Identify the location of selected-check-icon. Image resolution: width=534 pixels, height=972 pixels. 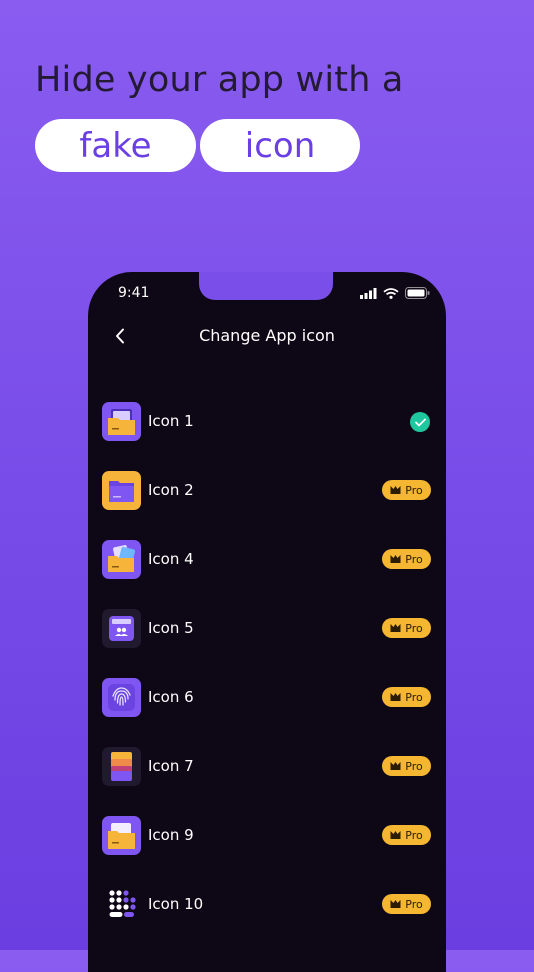
(420, 422).